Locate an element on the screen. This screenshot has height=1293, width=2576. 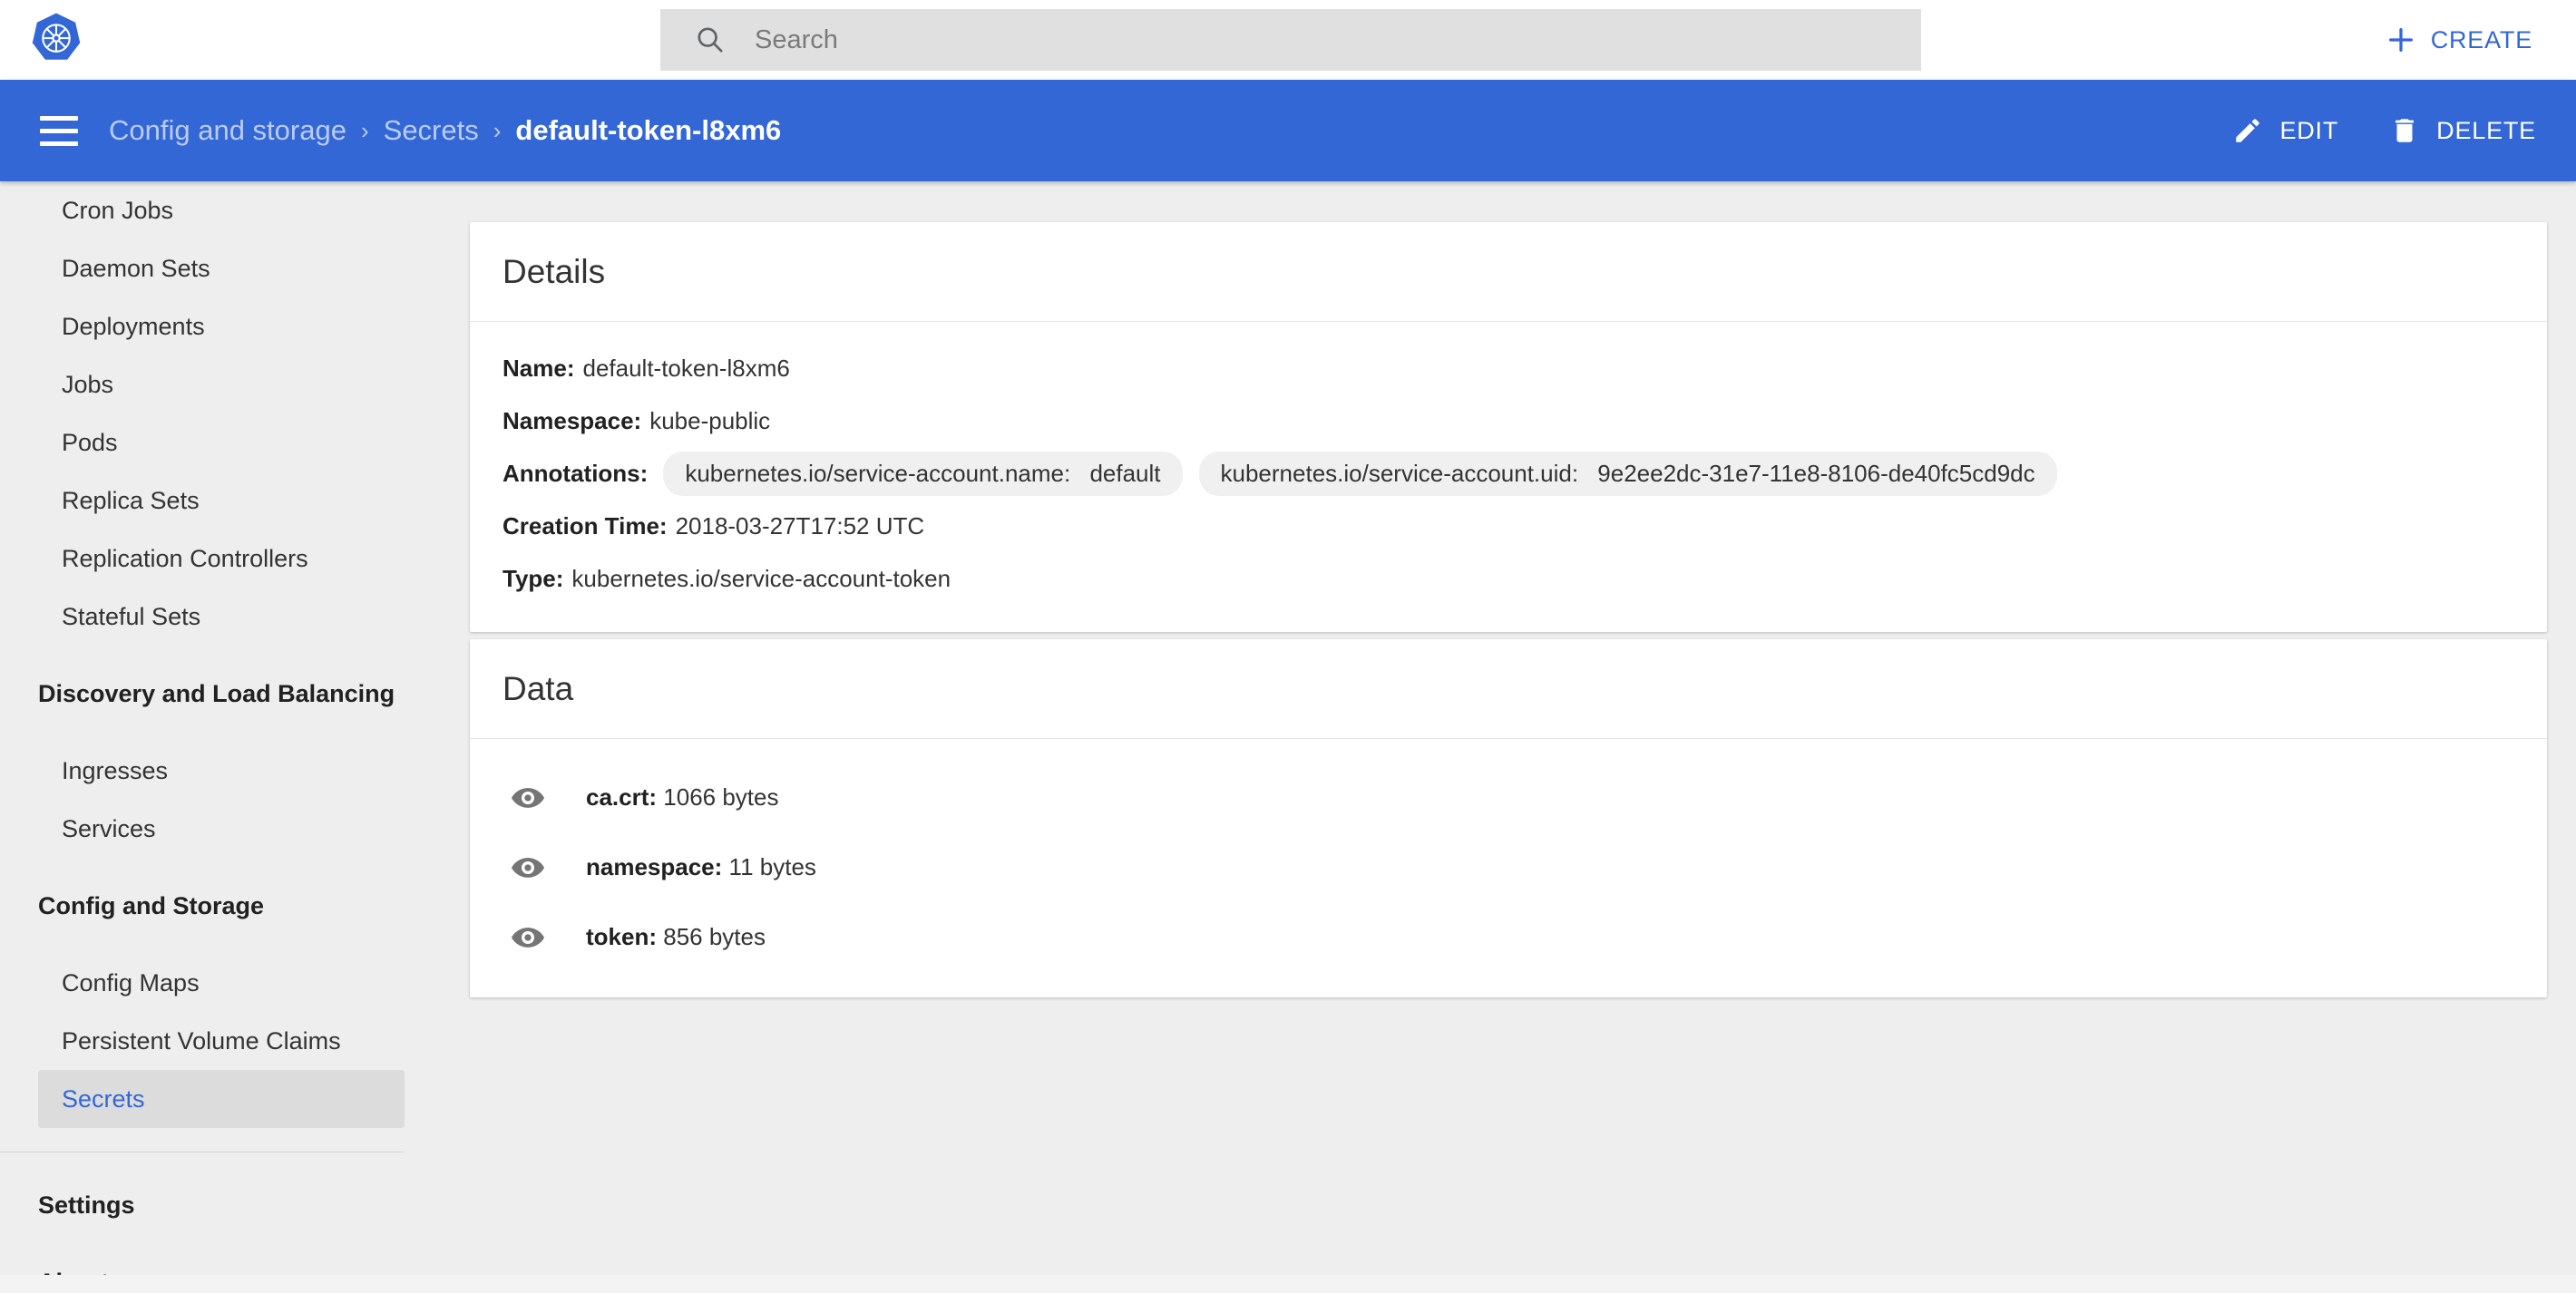
sidebar-item-replication-controllers: Replication Controllers is located at coordinates (231, 559).